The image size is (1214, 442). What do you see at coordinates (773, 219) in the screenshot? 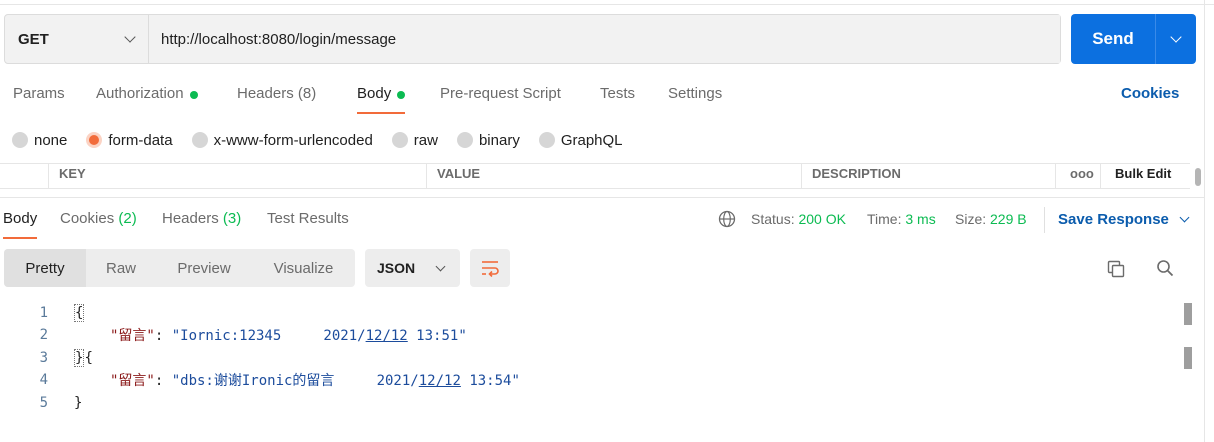
I see `status-label: Status:` at bounding box center [773, 219].